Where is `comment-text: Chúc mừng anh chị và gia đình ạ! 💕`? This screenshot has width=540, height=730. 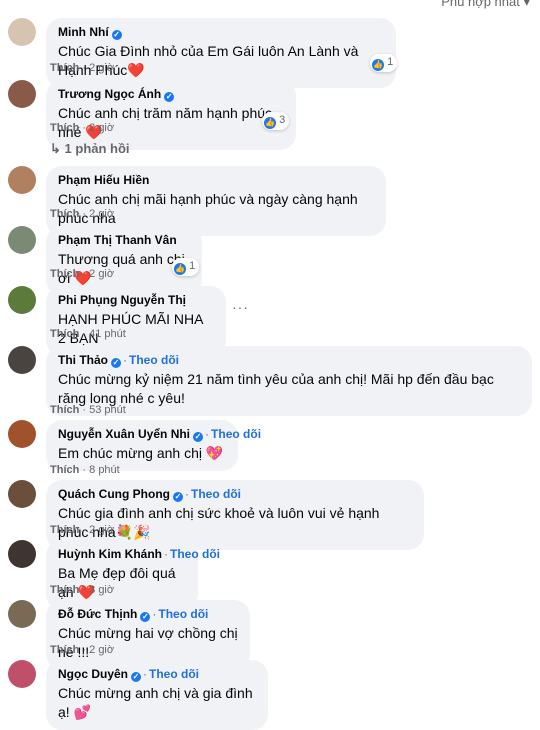 comment-text: Chúc mừng anh chị và gia đình ạ! 💕 is located at coordinates (155, 702).